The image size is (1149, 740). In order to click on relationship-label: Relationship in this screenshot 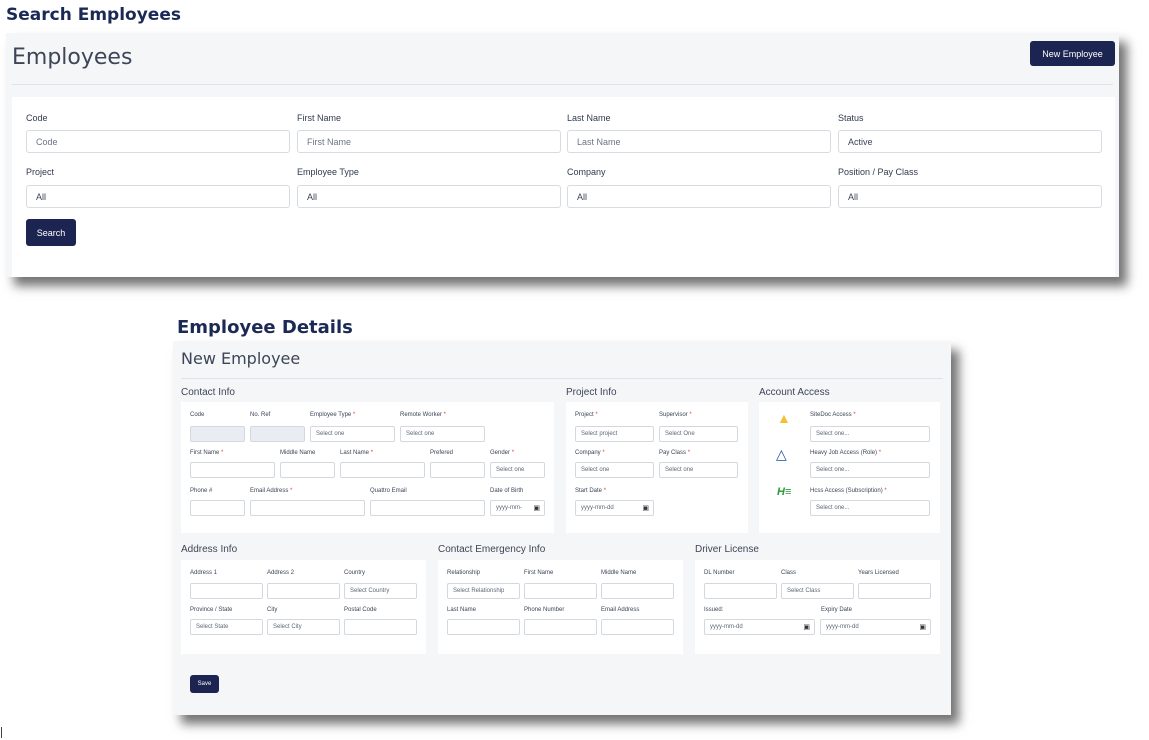, I will do `click(464, 573)`.